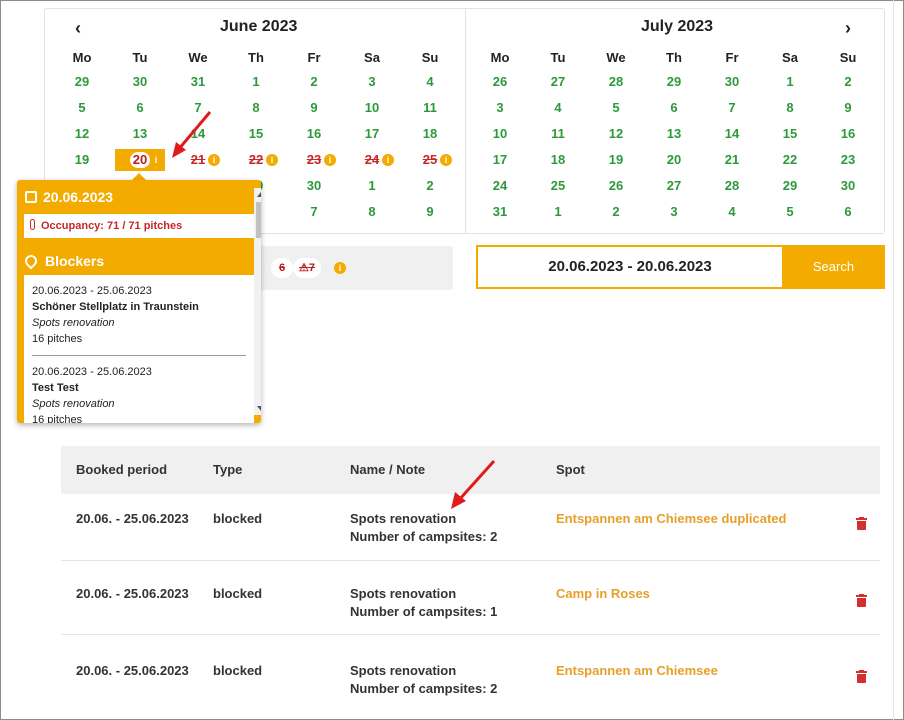 This screenshot has height=720, width=904. I want to click on spot-link: Entspannen am Chiemsee, so click(637, 671).